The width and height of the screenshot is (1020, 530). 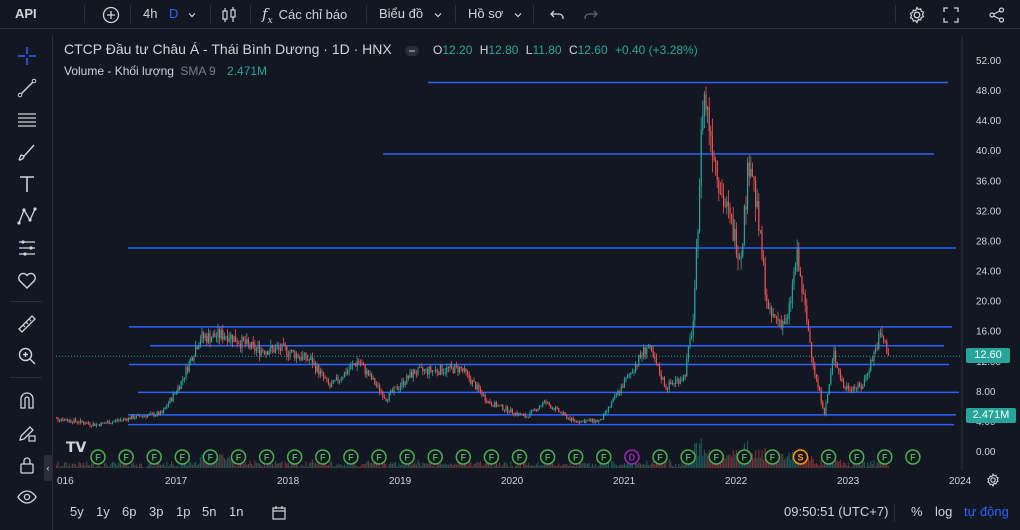 I want to click on trend-line-icon, so click(x=27, y=88).